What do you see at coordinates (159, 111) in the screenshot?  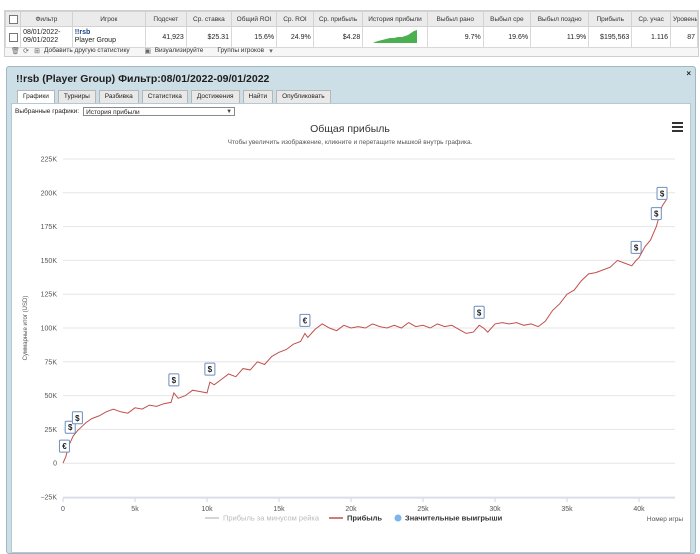 I see `chart-select: История прибыли ▼` at bounding box center [159, 111].